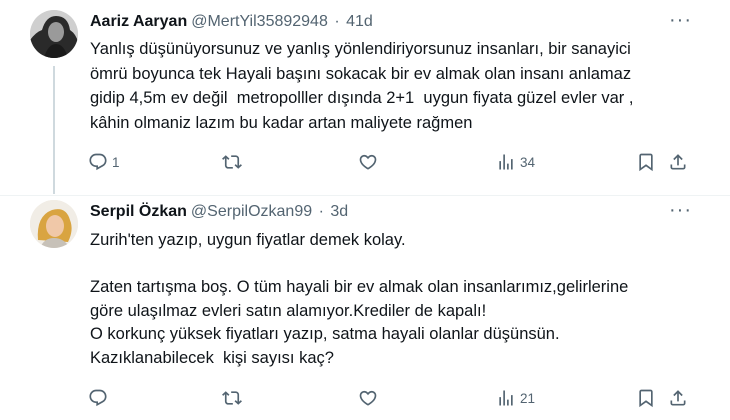 Image resolution: width=730 pixels, height=420 pixels. I want to click on reply-button: 1, so click(104, 162).